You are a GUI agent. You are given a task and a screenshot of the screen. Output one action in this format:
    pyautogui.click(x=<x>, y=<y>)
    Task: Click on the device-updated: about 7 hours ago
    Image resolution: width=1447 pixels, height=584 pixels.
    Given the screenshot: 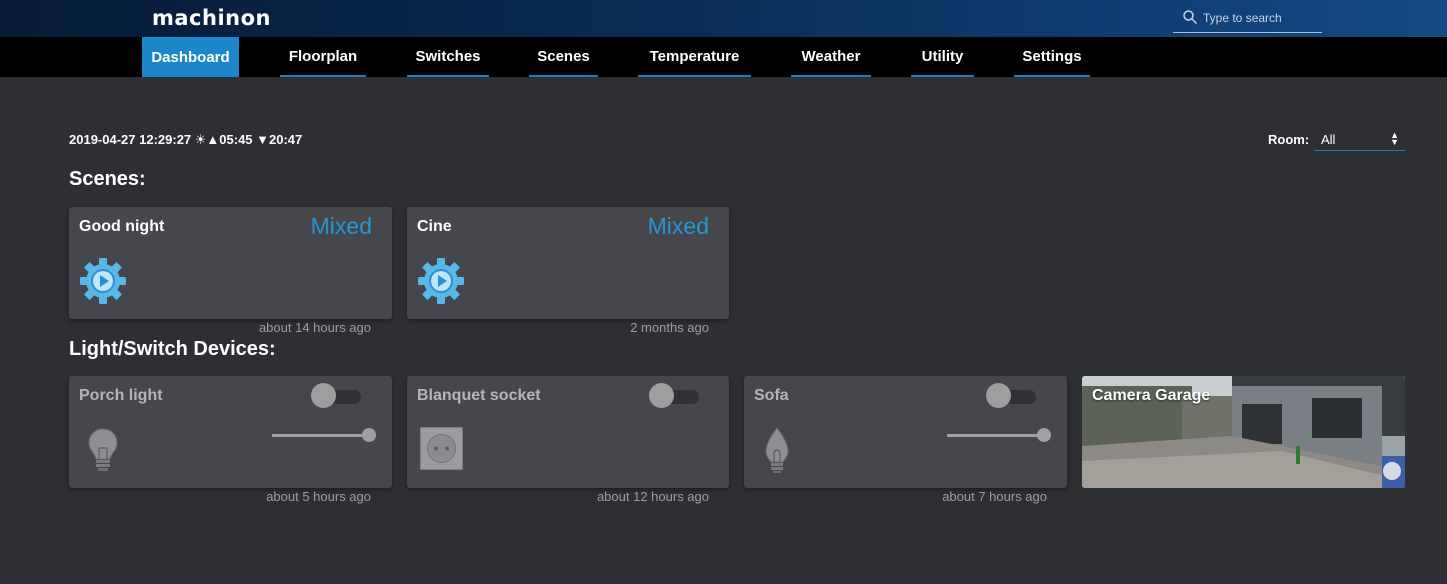 What is the action you would take?
    pyautogui.click(x=994, y=496)
    